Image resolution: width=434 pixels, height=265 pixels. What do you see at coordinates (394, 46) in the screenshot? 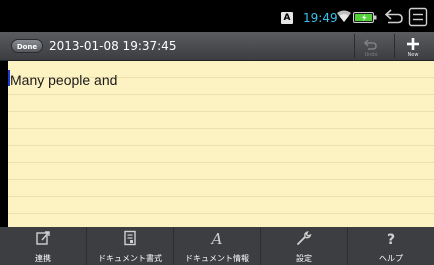
I see `divider` at bounding box center [394, 46].